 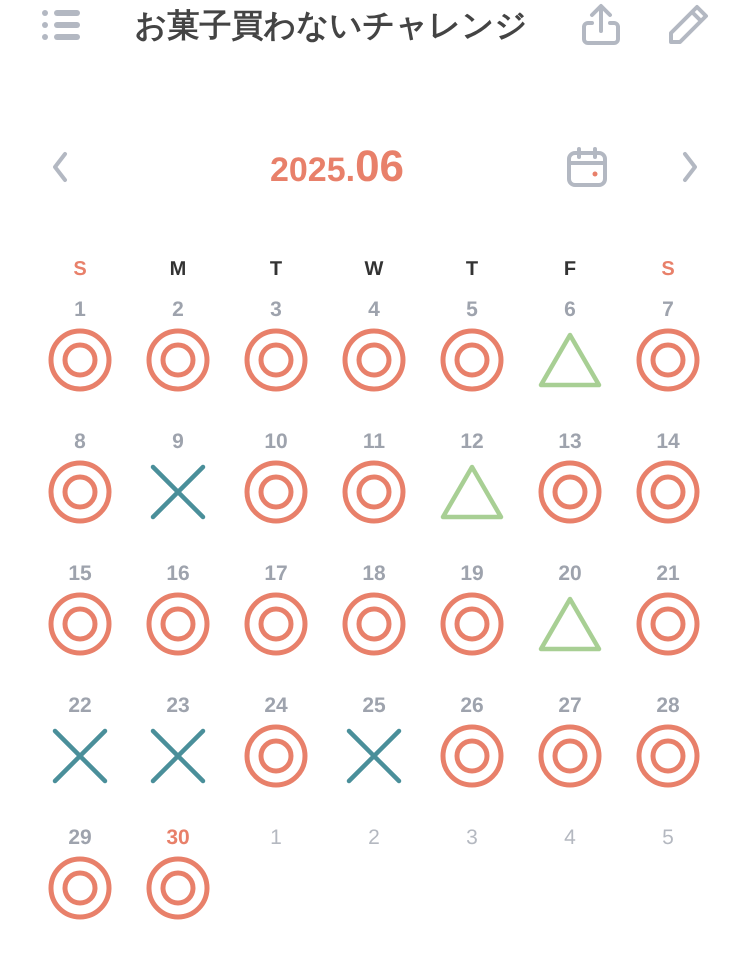 I want to click on day-number: 21, so click(x=668, y=573).